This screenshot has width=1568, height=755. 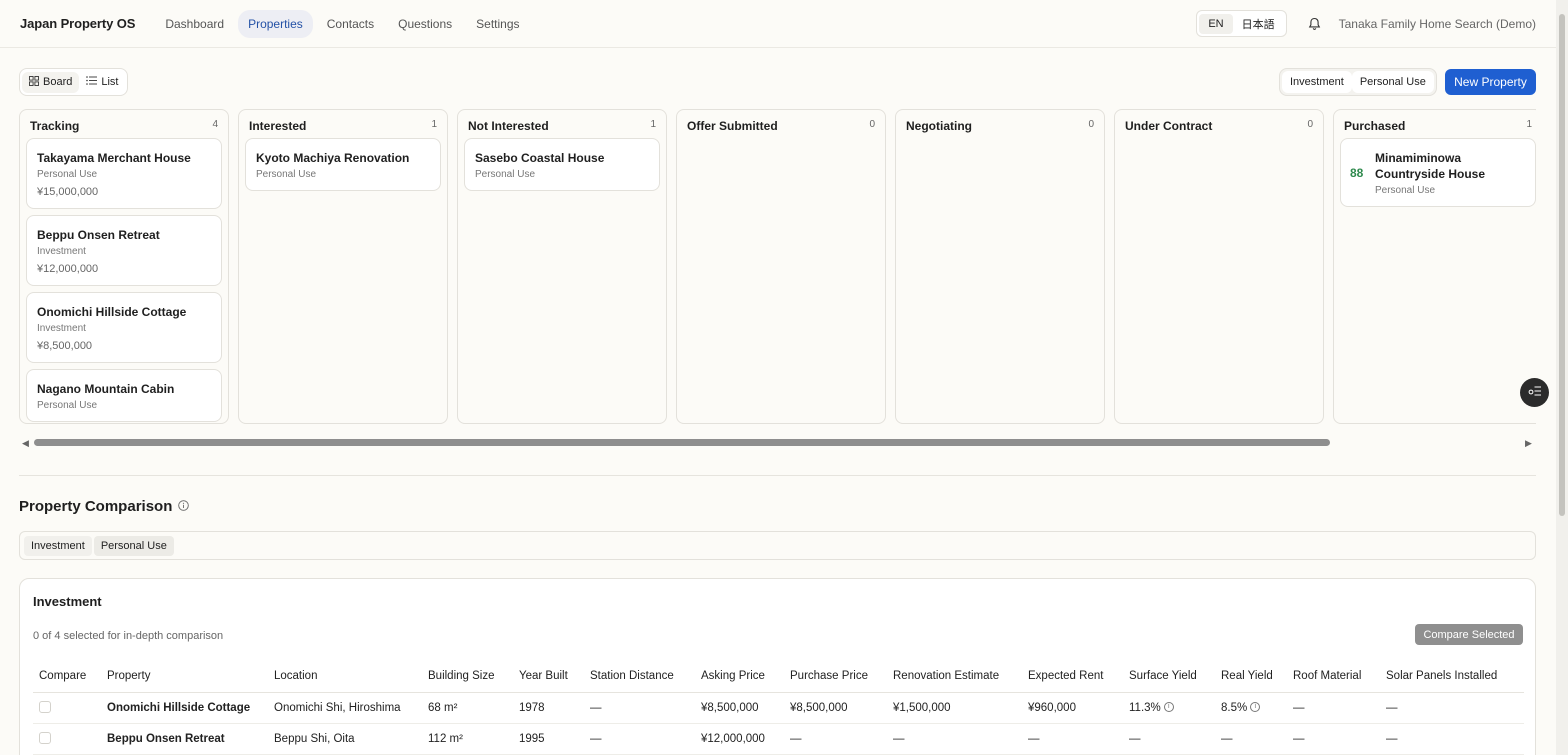 What do you see at coordinates (1219, 124) in the screenshot?
I see `column-header: Under Contract 0` at bounding box center [1219, 124].